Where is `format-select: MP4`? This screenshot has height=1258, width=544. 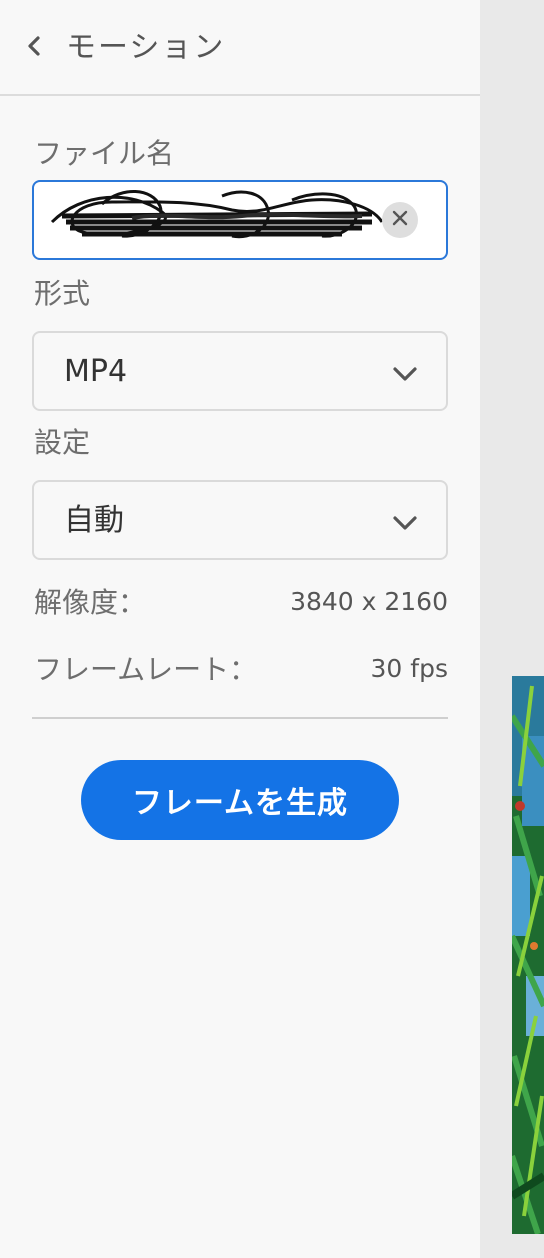
format-select: MP4 is located at coordinates (240, 371).